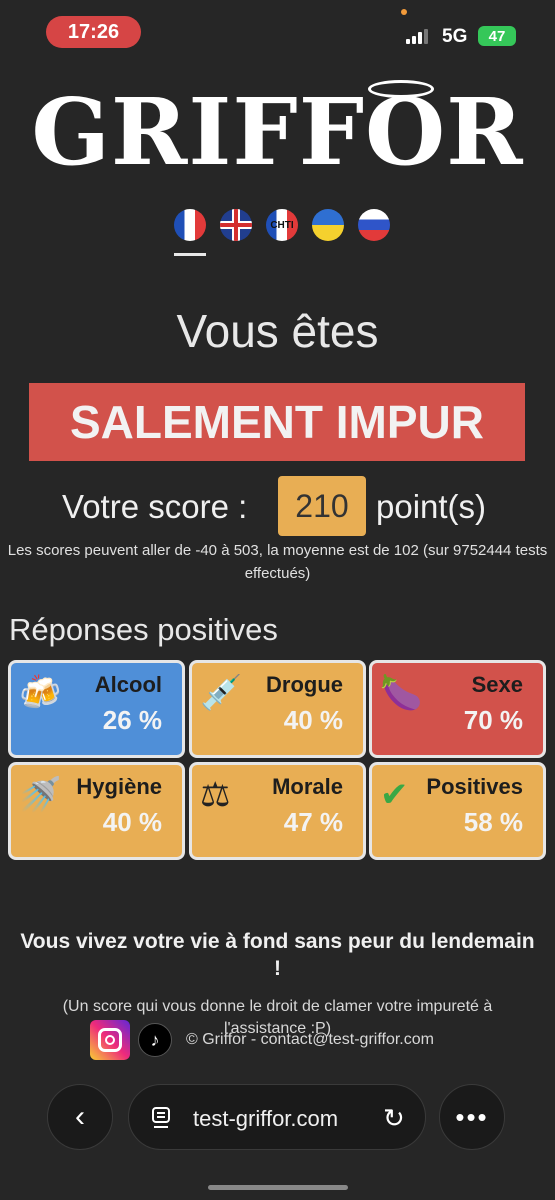 The height and width of the screenshot is (1200, 555). I want to click on shower-icon: 🚿, so click(40, 795).